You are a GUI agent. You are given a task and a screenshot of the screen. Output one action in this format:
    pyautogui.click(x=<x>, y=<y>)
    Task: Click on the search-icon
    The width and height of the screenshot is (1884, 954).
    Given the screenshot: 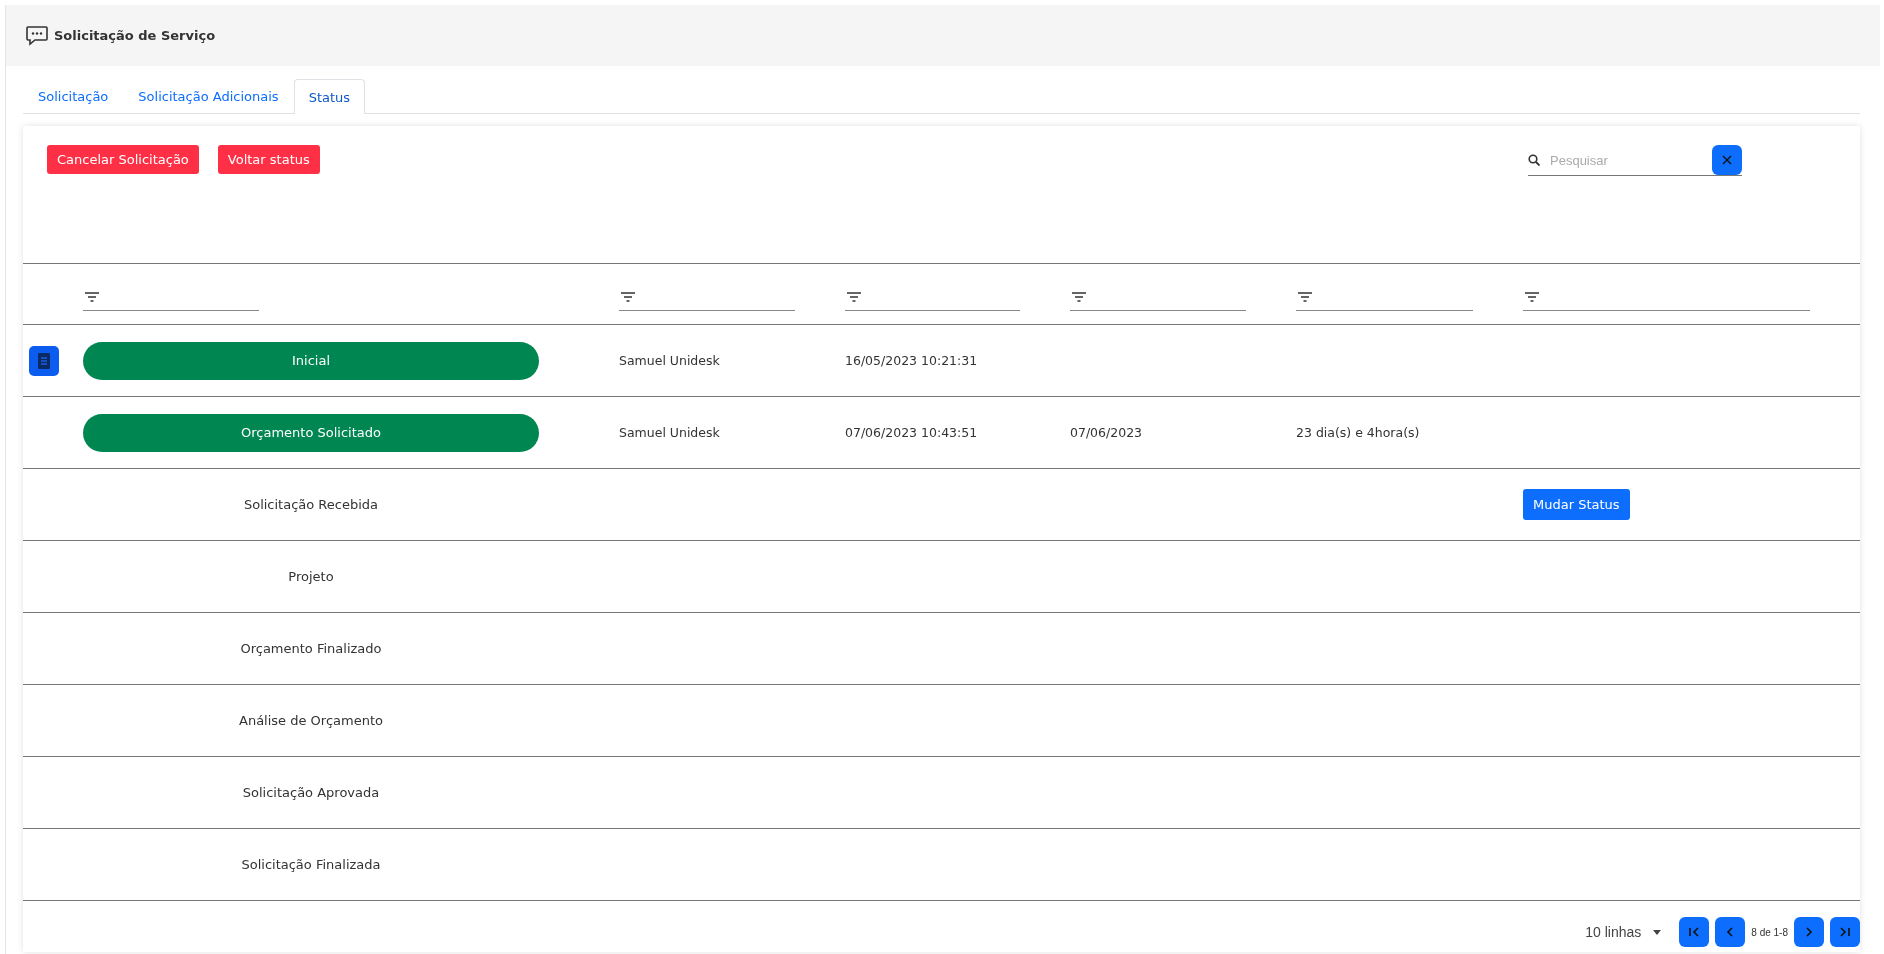 What is the action you would take?
    pyautogui.click(x=1534, y=160)
    